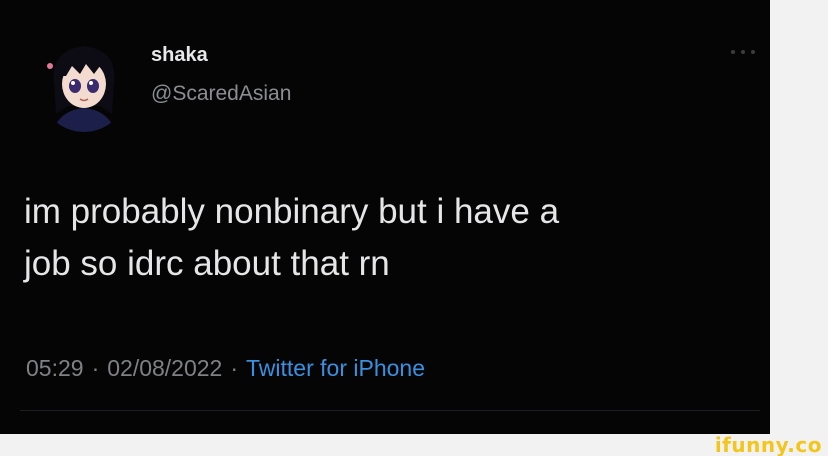  What do you see at coordinates (799, 217) in the screenshot?
I see `side-margin` at bounding box center [799, 217].